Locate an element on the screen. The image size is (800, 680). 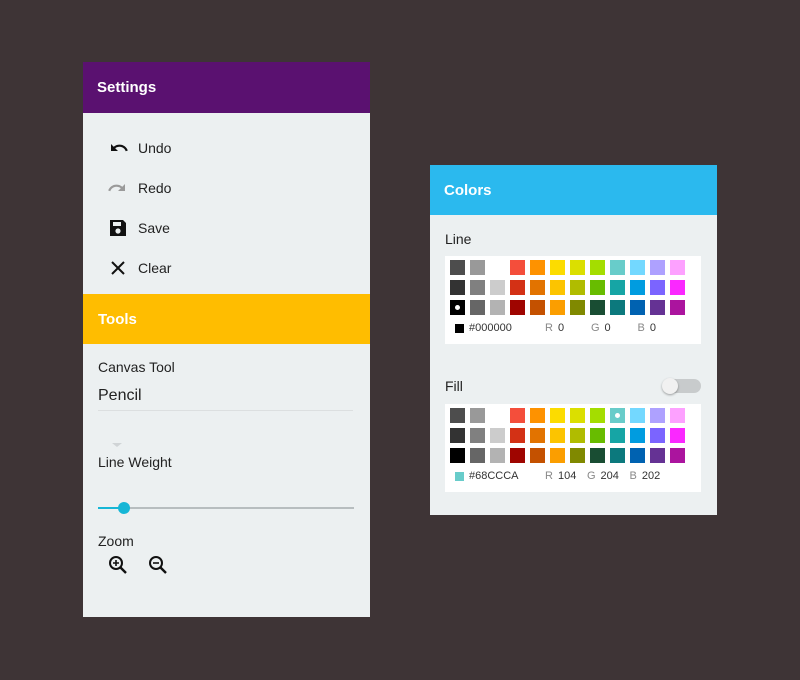
line-g-label: G is located at coordinates (595, 328).